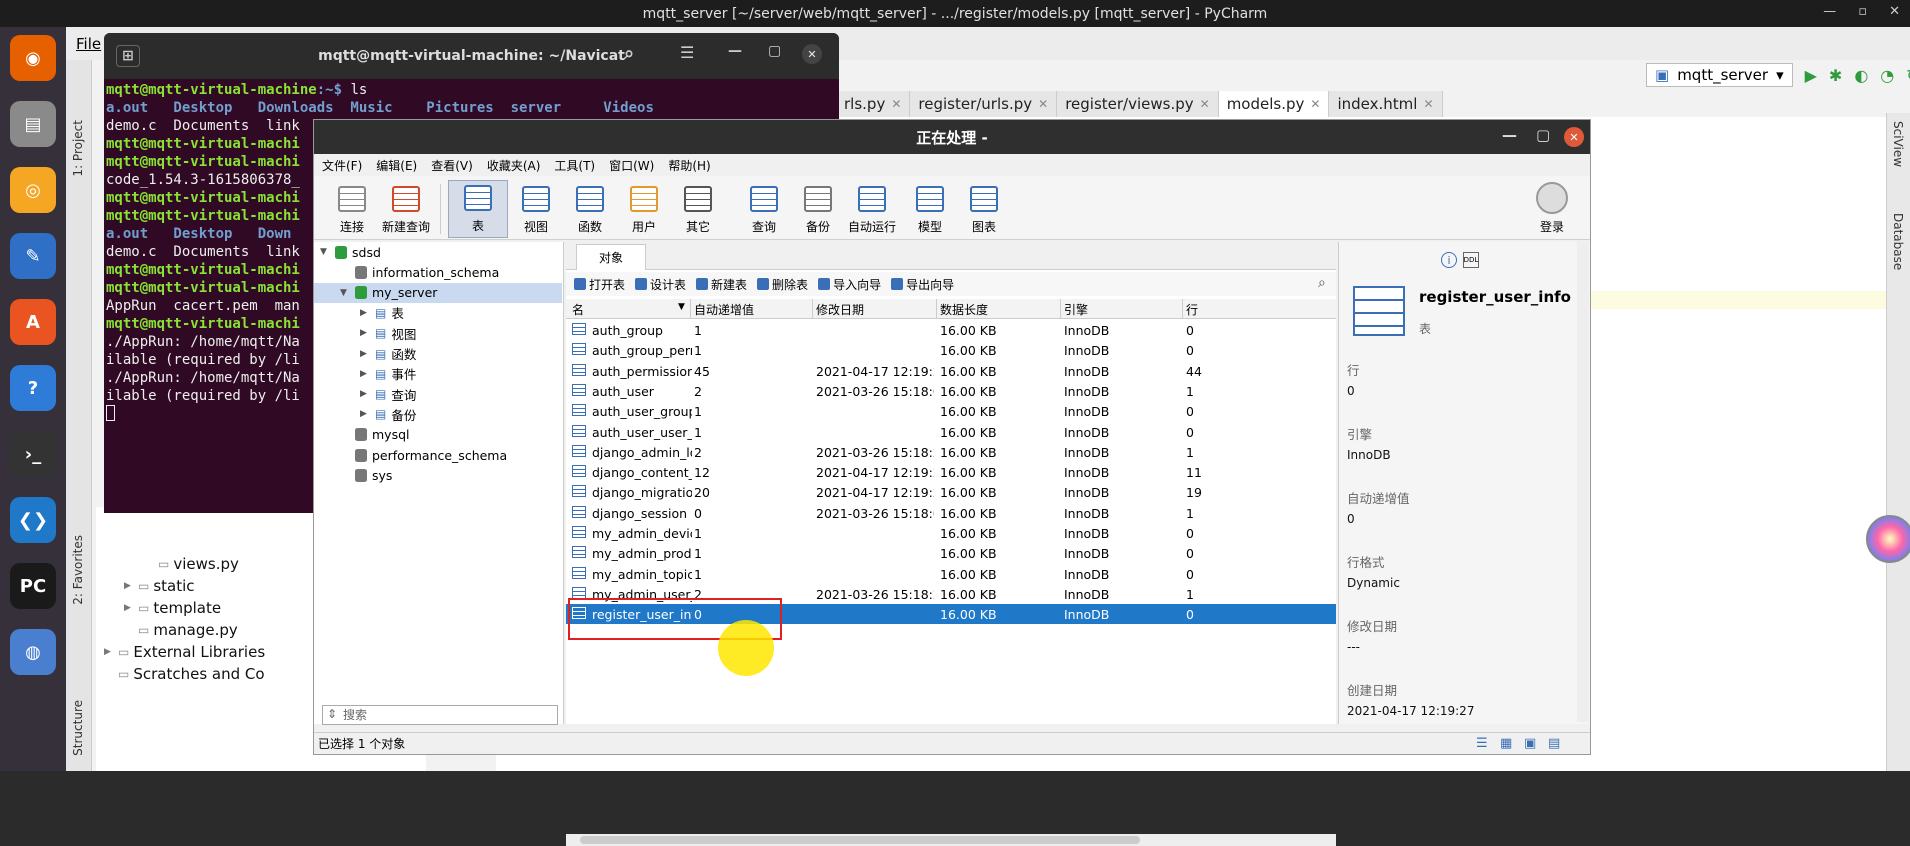 The width and height of the screenshot is (1910, 846). I want to click on project-tree-item: ▭ Scratches and Co, so click(184, 674).